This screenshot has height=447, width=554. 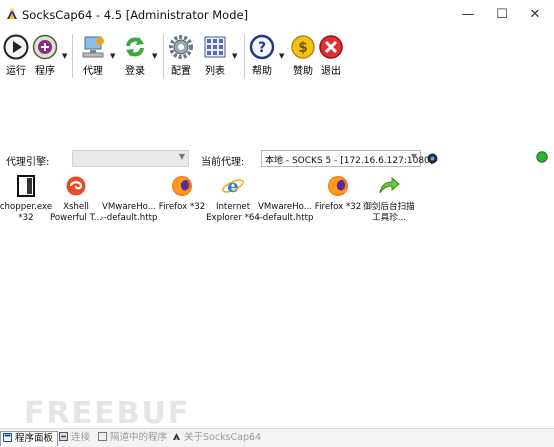 What do you see at coordinates (16, 47) in the screenshot?
I see `play-icon` at bounding box center [16, 47].